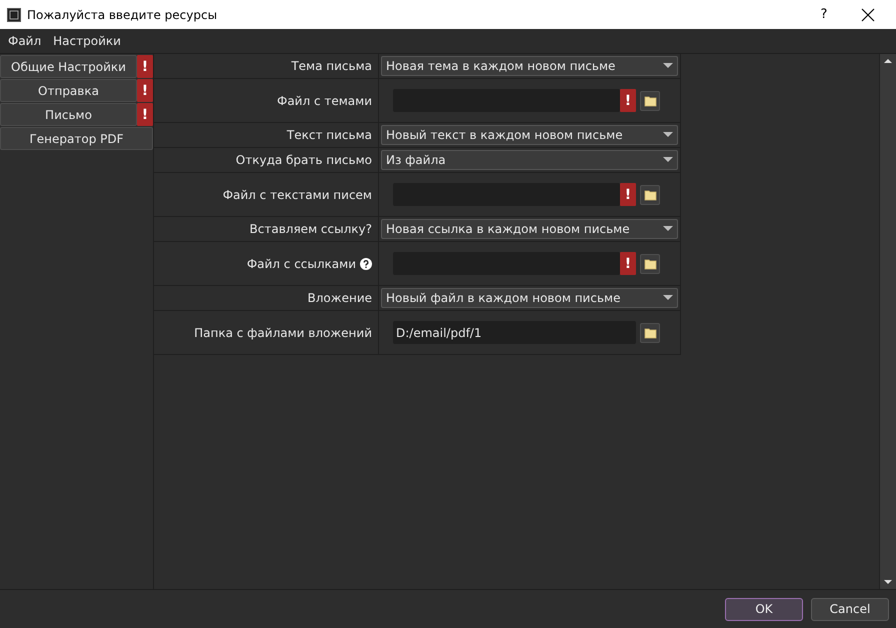  I want to click on sidebar-item: Общие Настройки, so click(68, 66).